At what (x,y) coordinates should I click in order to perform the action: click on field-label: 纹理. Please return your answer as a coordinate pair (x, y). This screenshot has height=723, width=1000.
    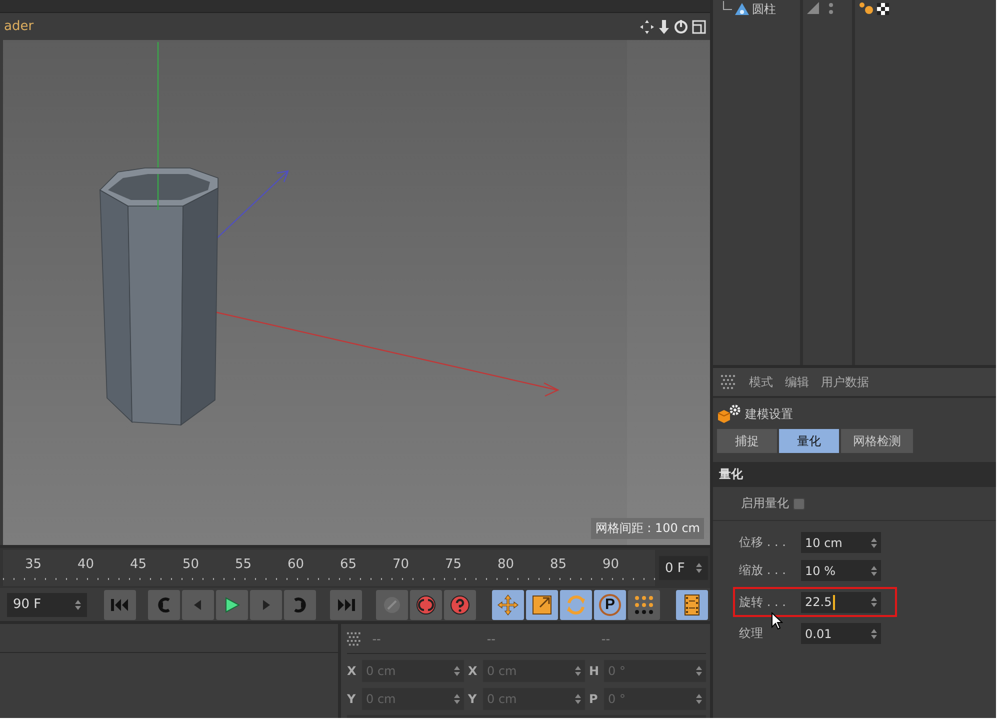
    Looking at the image, I should click on (751, 633).